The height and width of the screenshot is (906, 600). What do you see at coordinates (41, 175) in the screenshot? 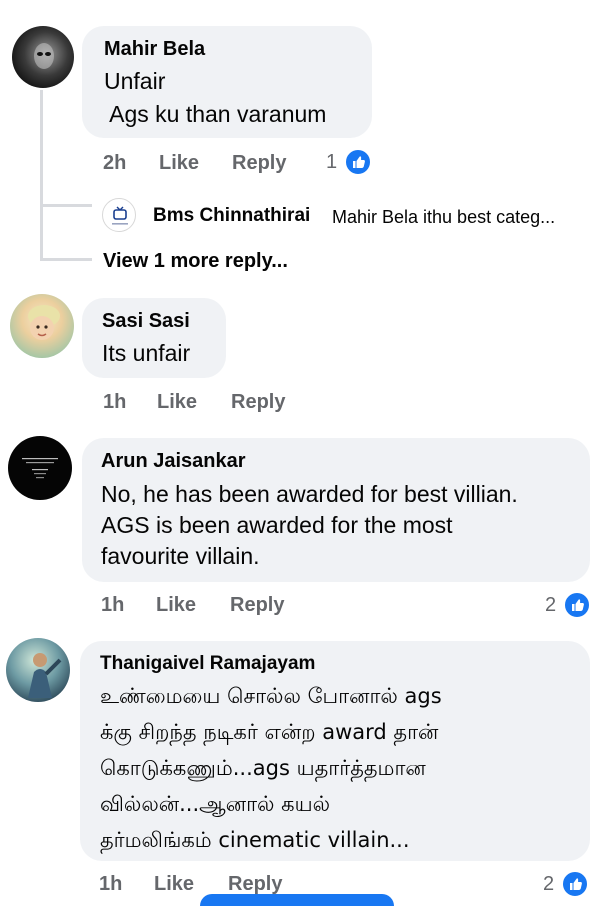
I see `thread-line` at bounding box center [41, 175].